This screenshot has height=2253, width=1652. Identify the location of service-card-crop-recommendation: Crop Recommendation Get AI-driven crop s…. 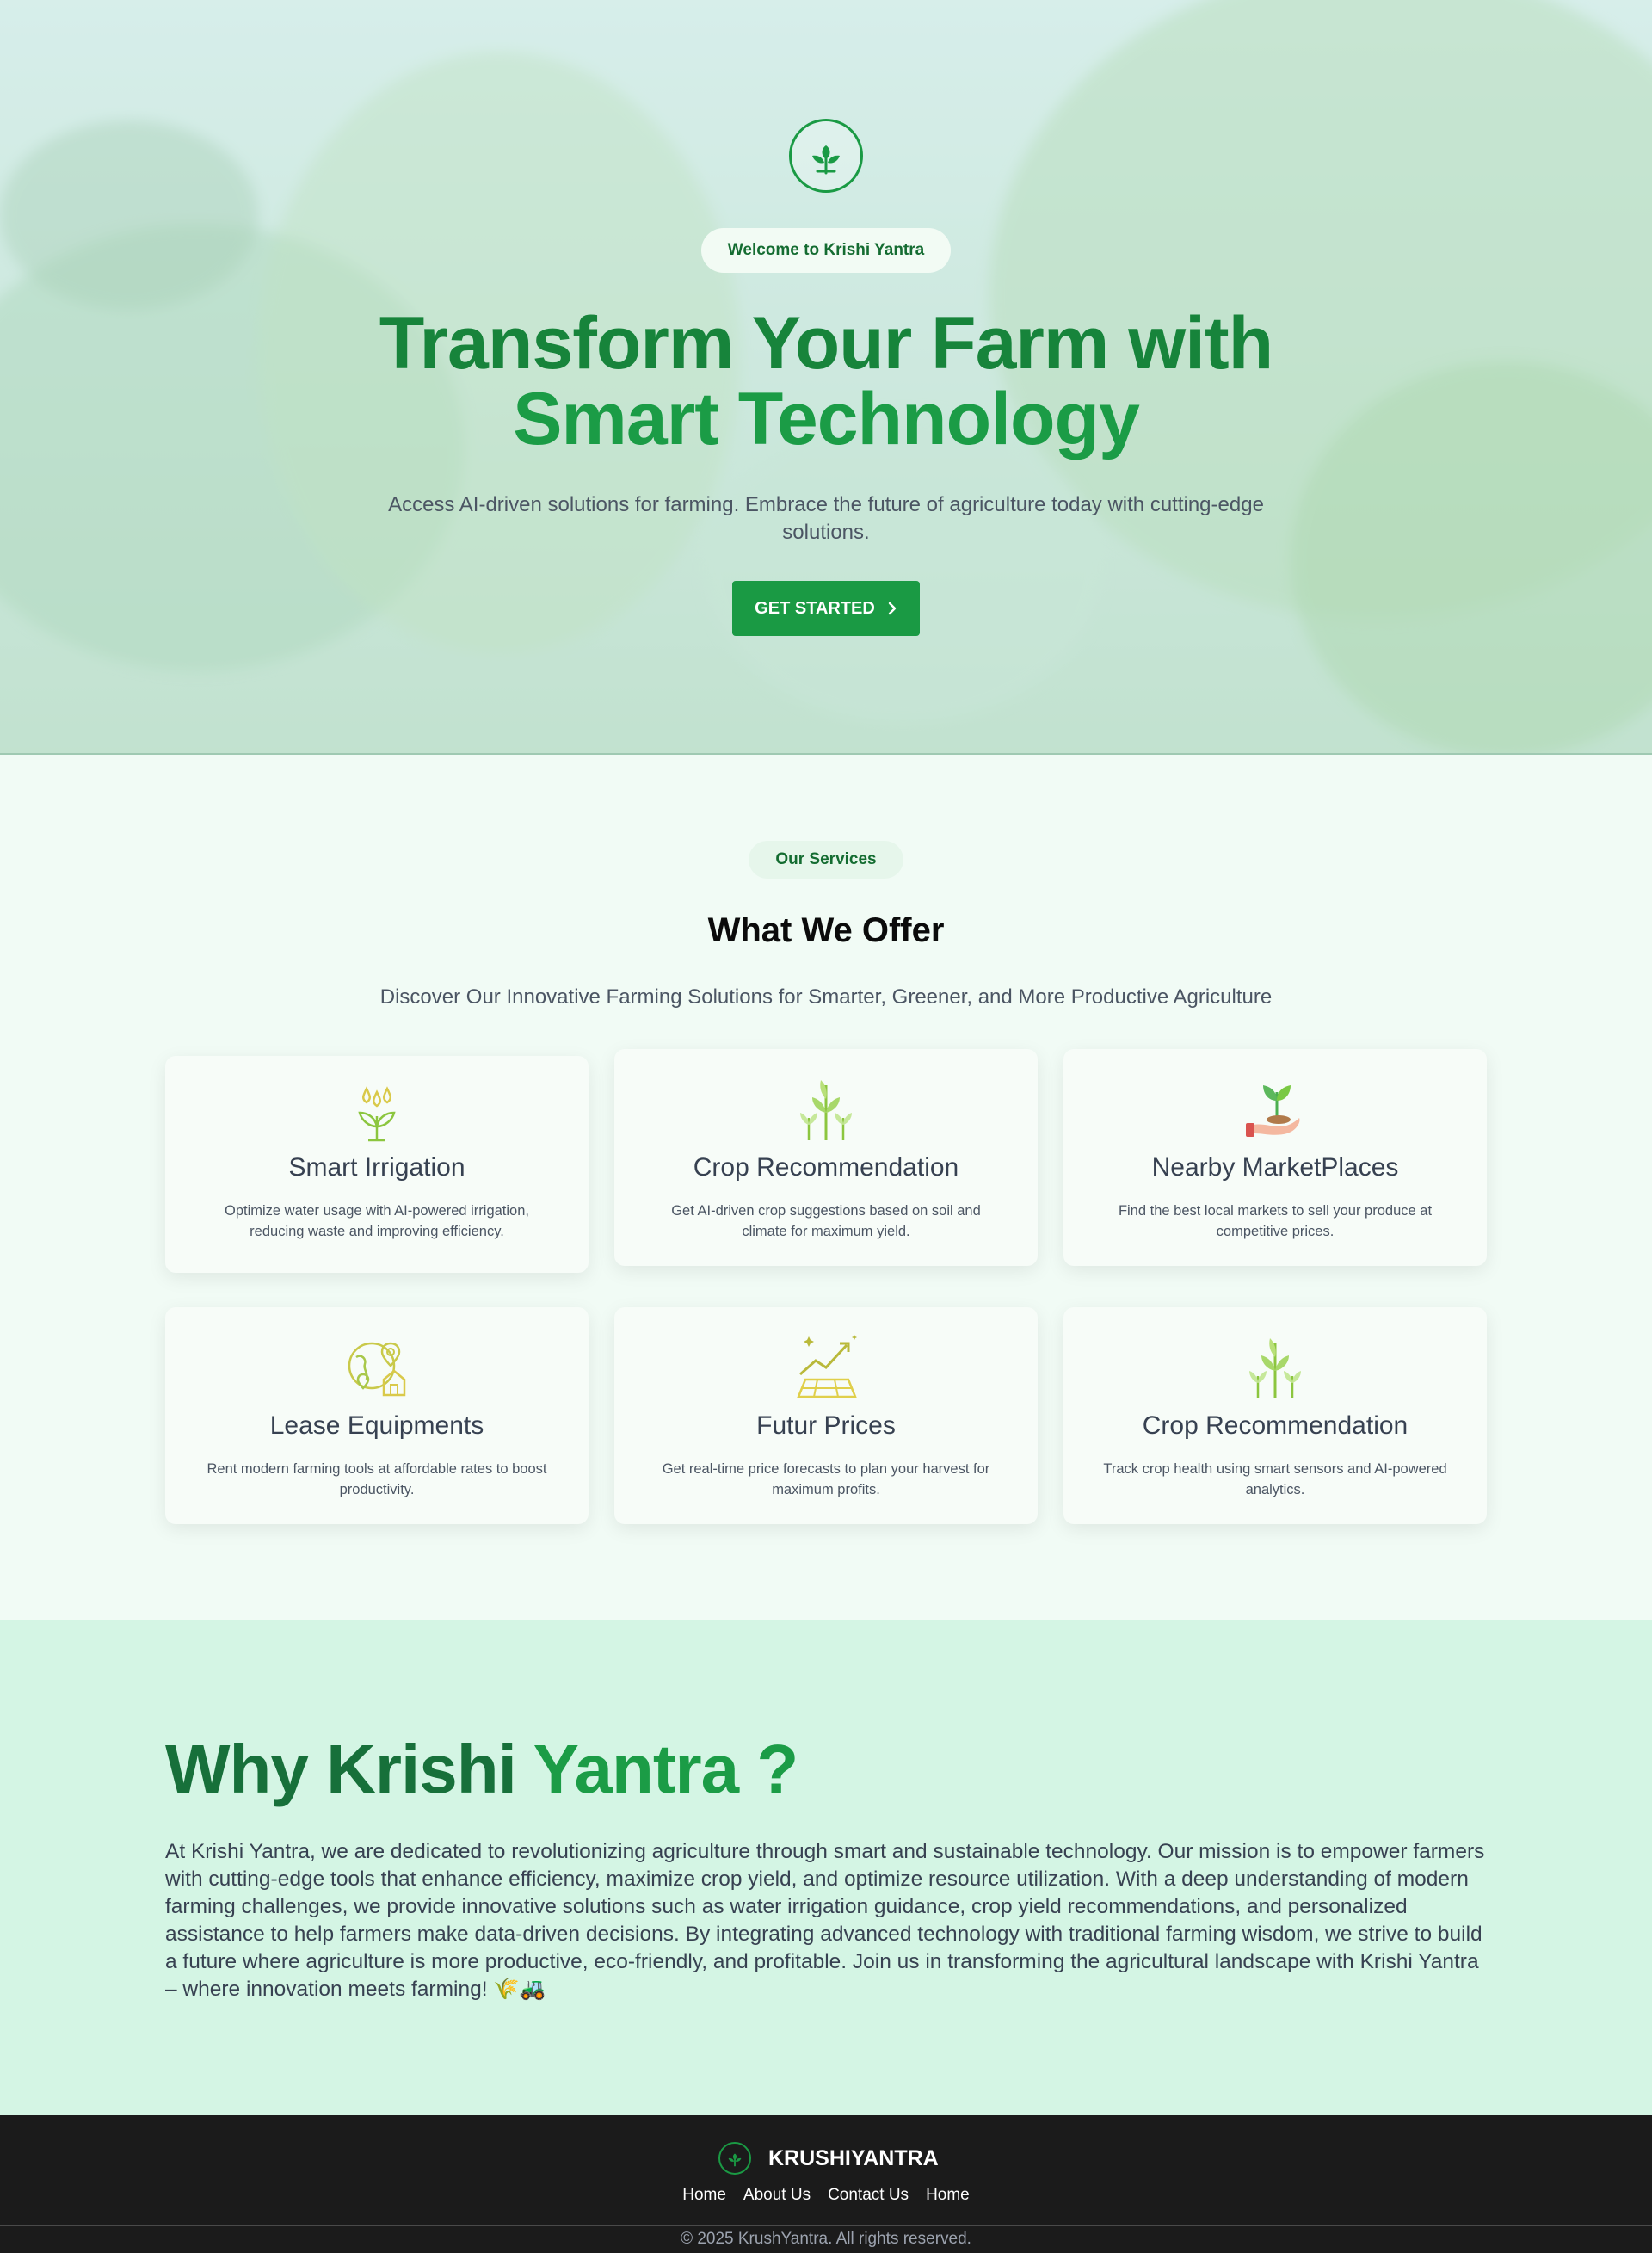
(826, 1157).